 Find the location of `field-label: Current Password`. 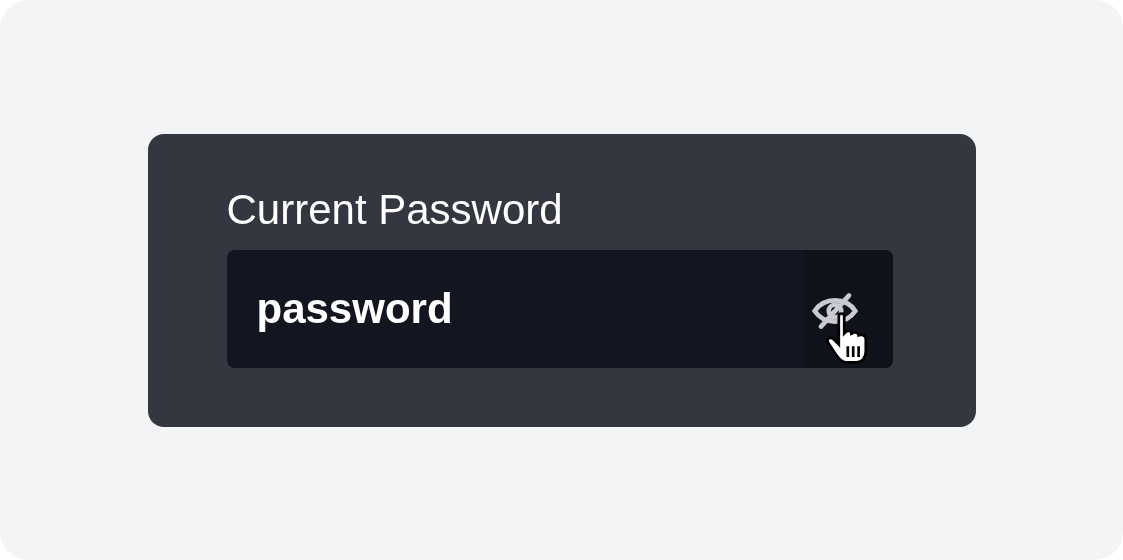

field-label: Current Password is located at coordinates (395, 209).